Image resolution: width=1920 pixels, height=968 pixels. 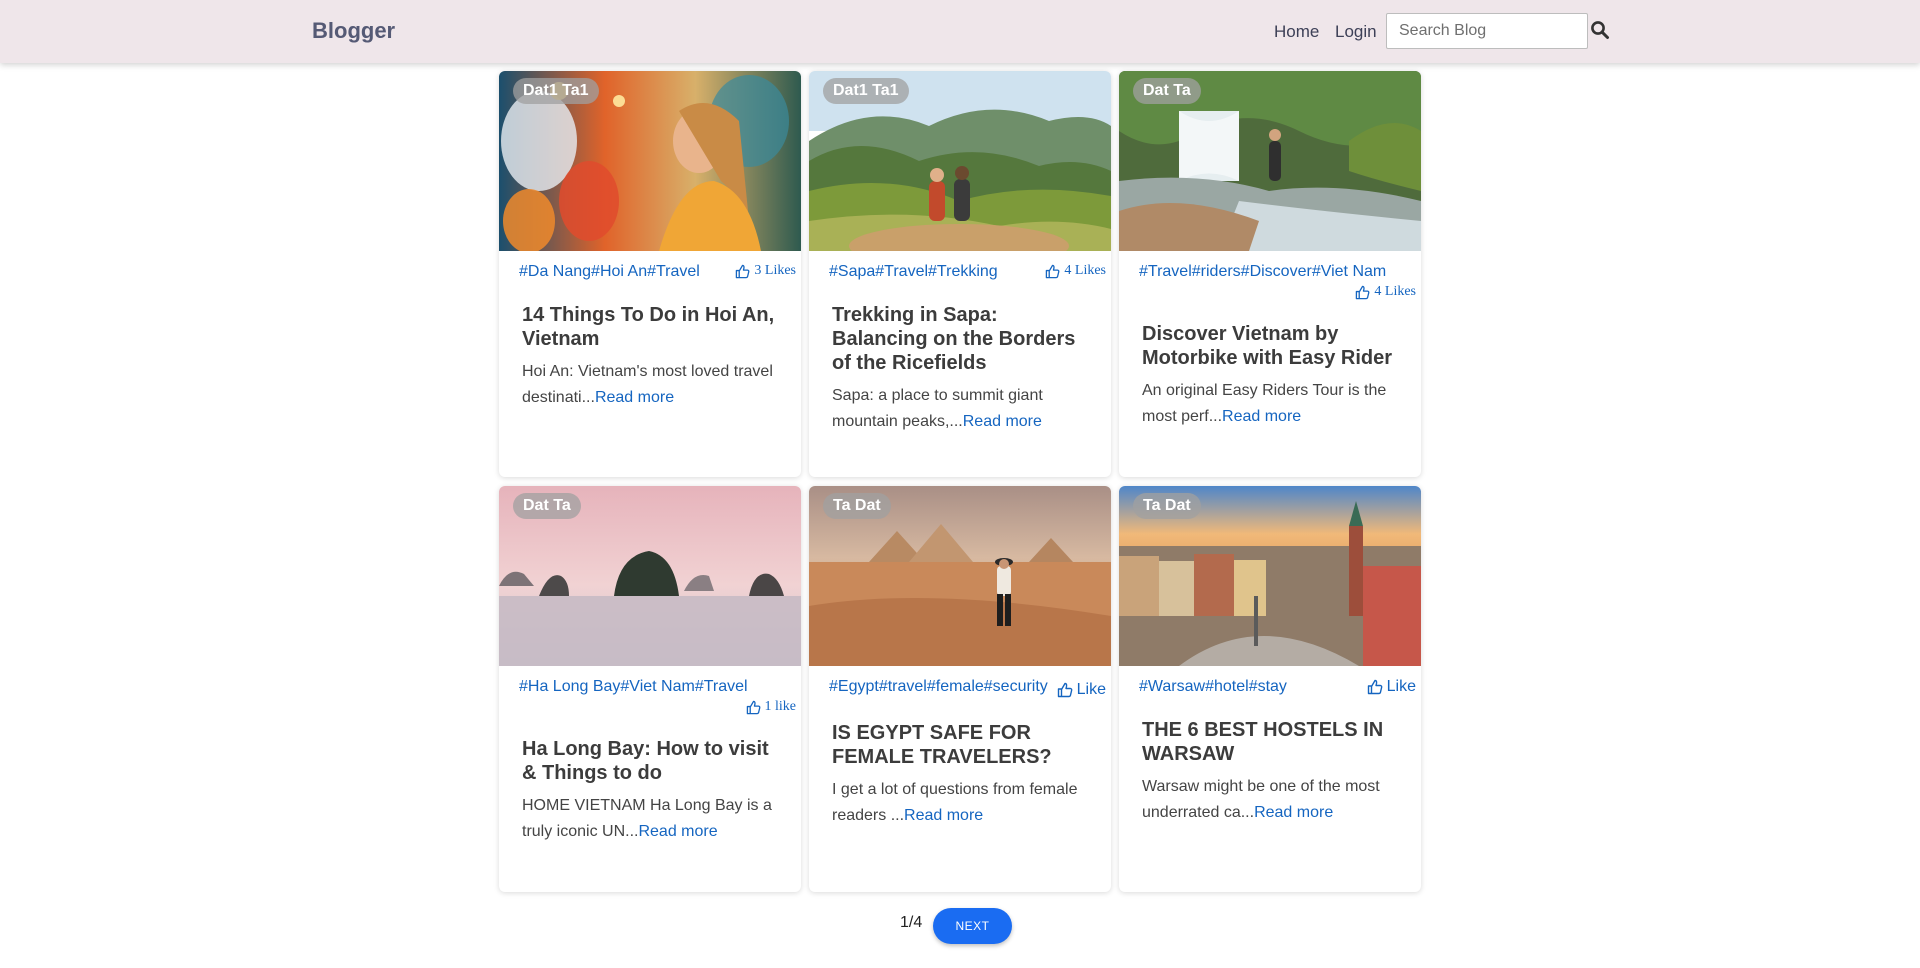 I want to click on post-meta: #Egypt#travel#female#security Like, so click(x=960, y=682).